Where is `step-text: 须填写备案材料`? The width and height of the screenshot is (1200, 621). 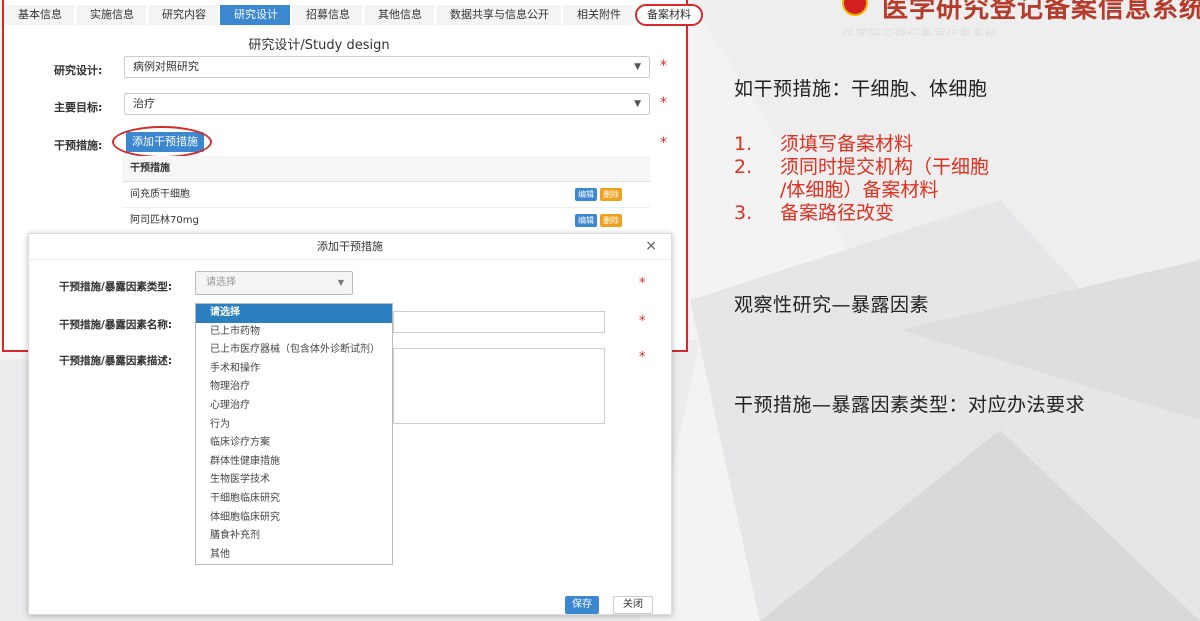
step-text: 须填写备案材料 is located at coordinates (847, 144).